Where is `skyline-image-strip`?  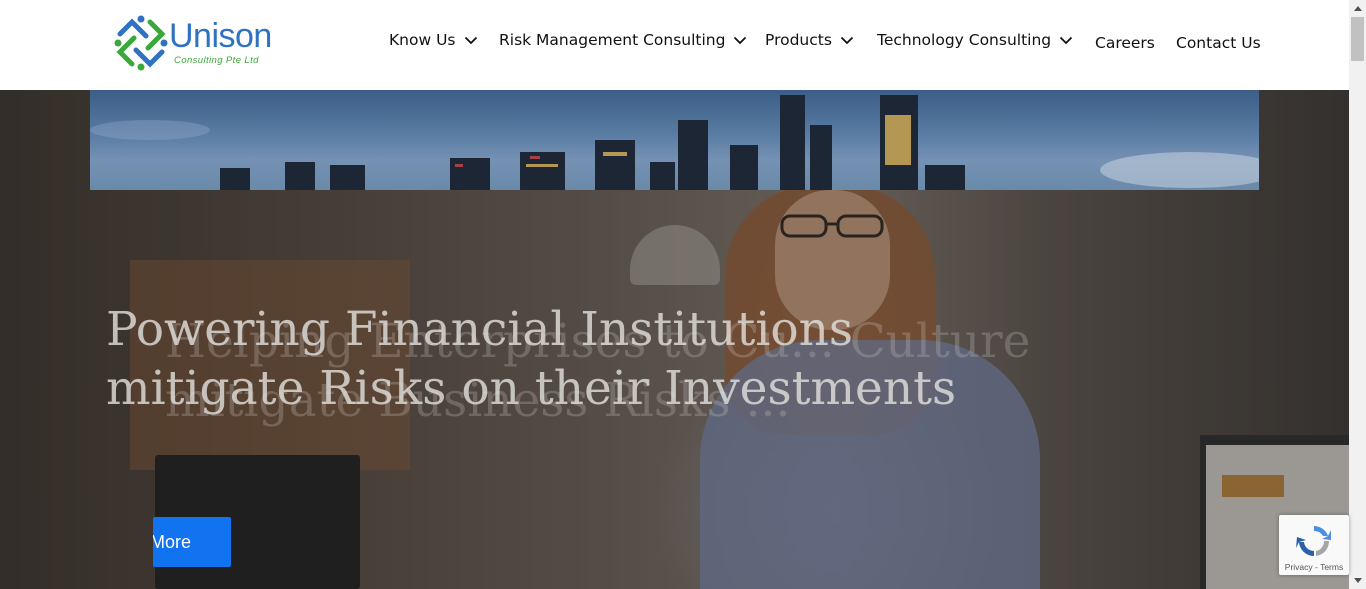
skyline-image-strip is located at coordinates (674, 140).